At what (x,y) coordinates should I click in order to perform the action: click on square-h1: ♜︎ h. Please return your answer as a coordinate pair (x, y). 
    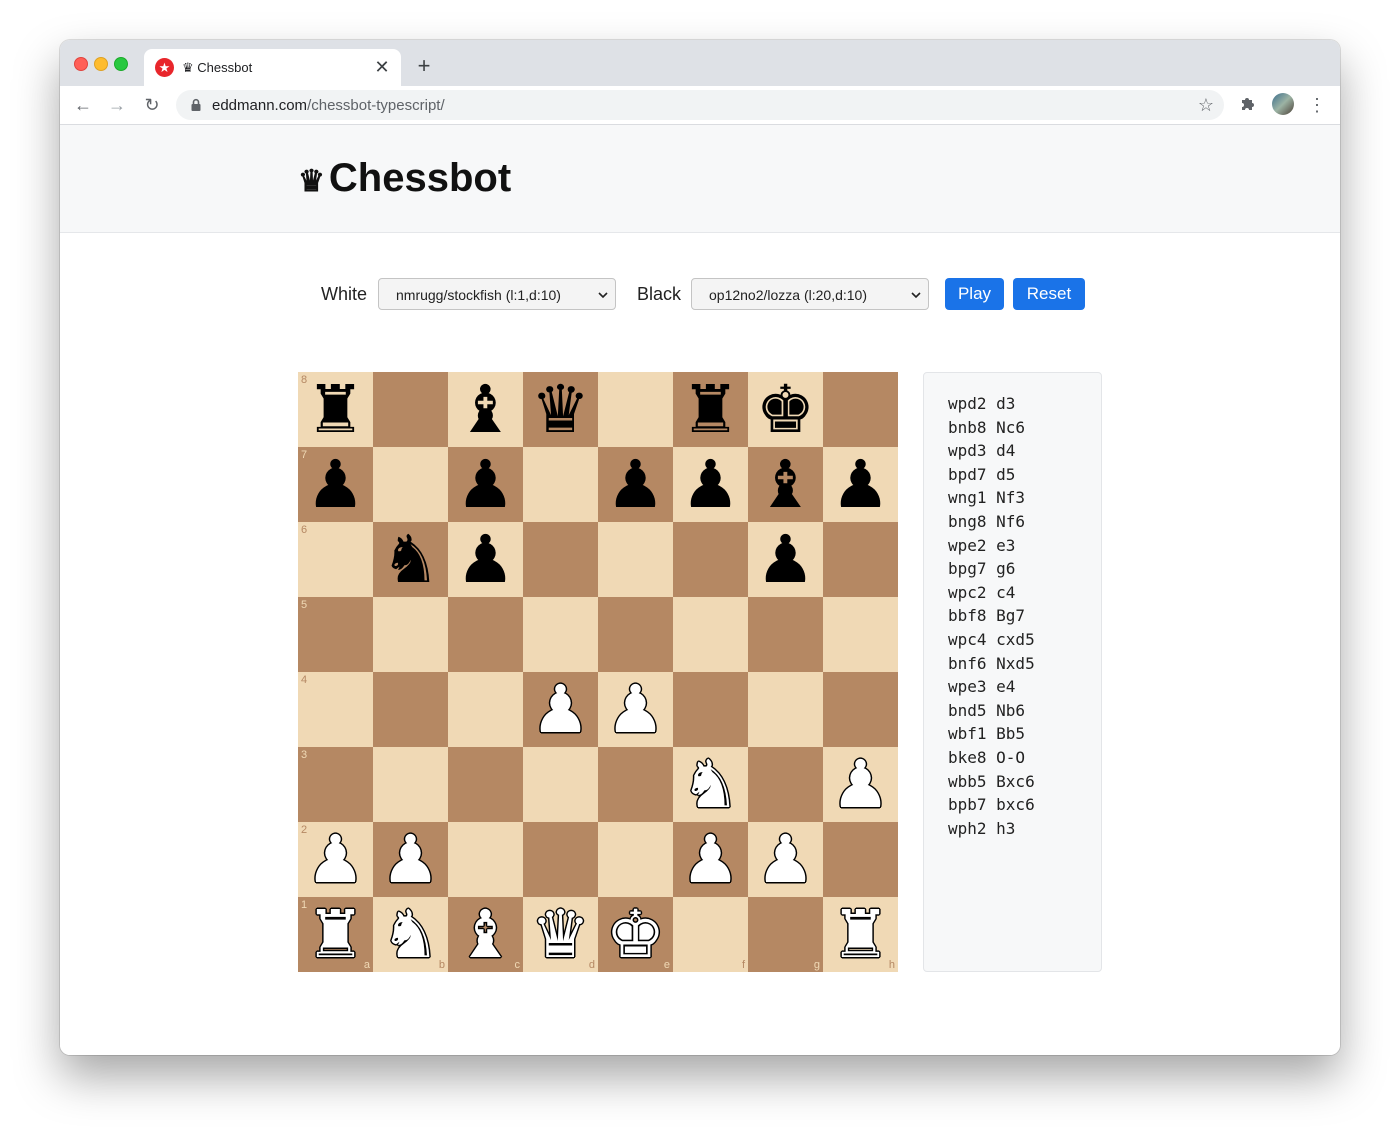
    Looking at the image, I should click on (860, 934).